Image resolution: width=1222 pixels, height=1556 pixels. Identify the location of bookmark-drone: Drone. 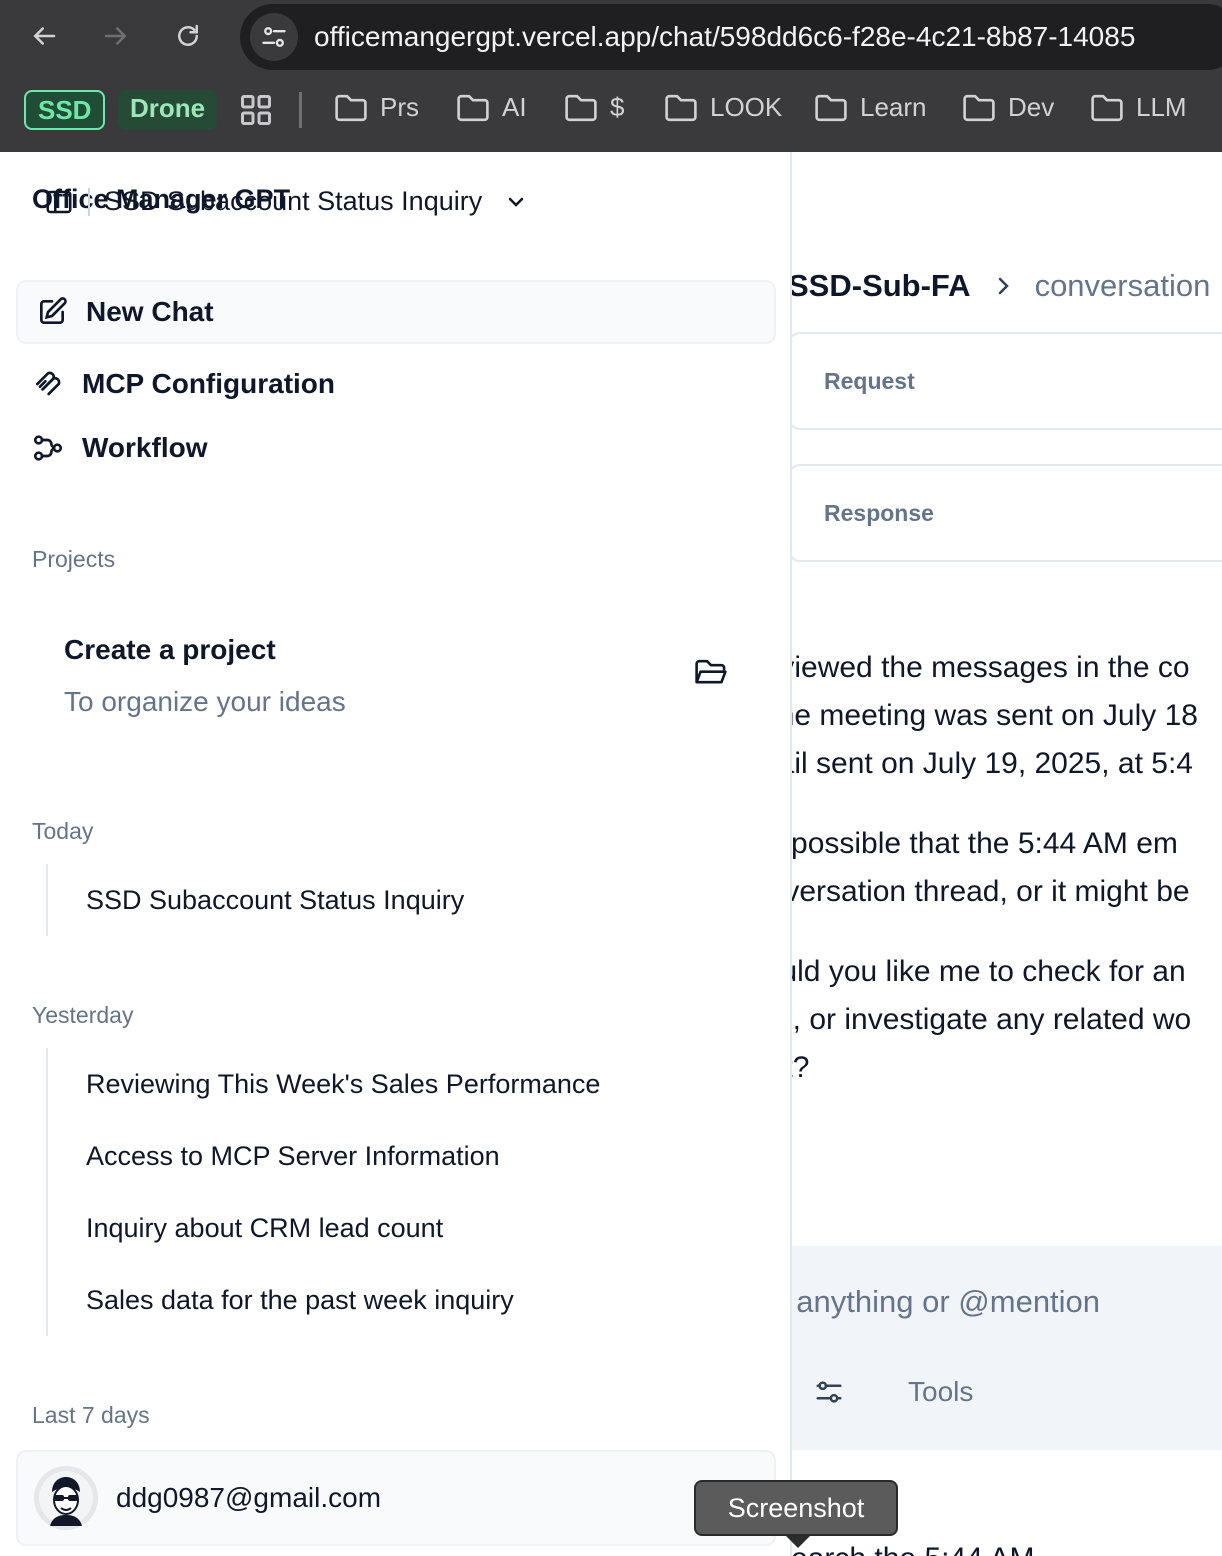
(168, 110).